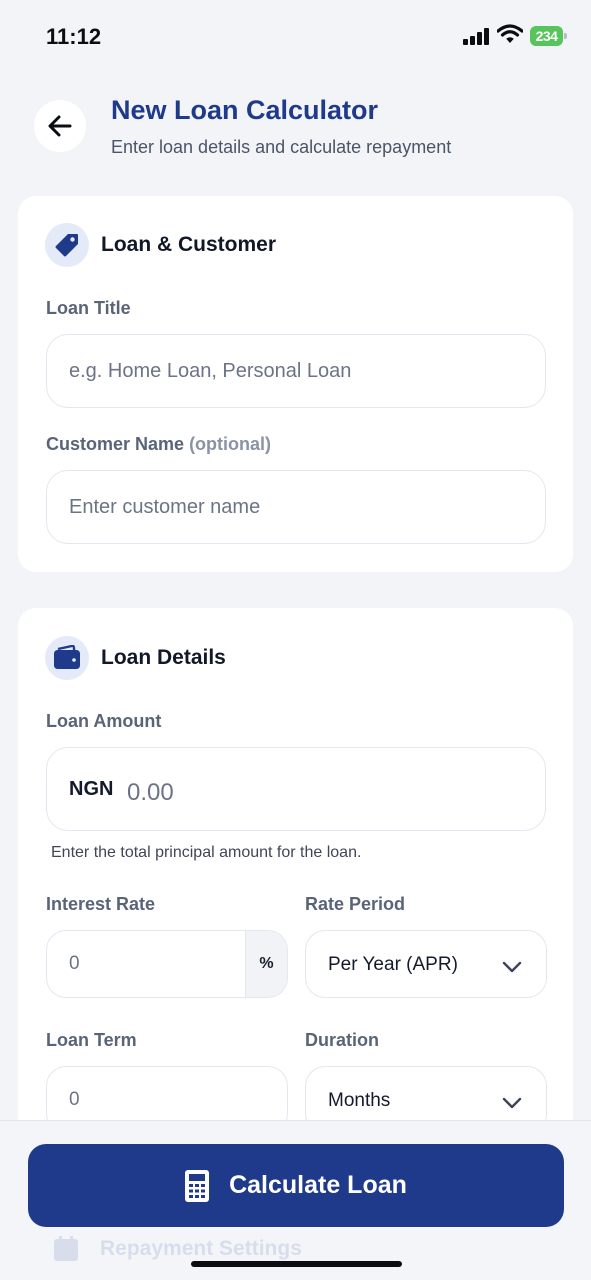  Describe the element at coordinates (266, 964) in the screenshot. I see `percent-suffix: %` at that location.